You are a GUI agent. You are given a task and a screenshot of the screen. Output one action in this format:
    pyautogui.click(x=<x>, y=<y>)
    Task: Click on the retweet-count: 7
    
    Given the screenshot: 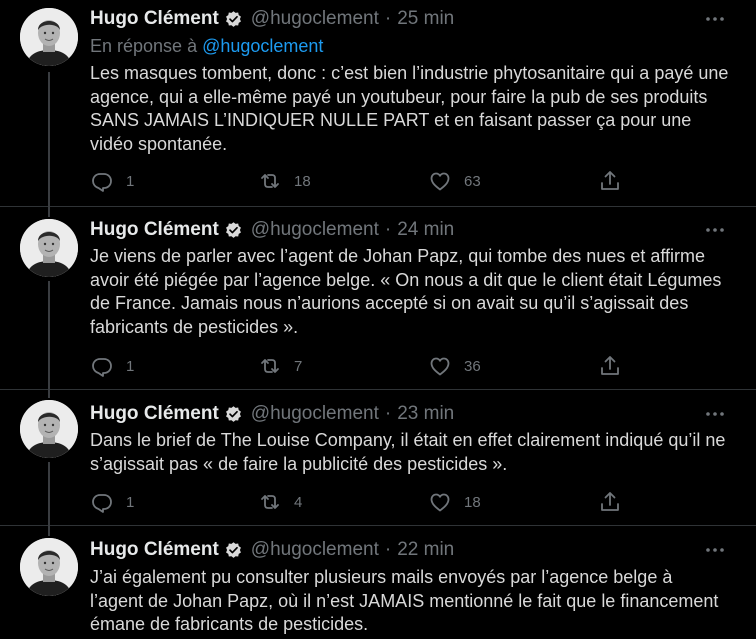 What is the action you would take?
    pyautogui.click(x=298, y=366)
    